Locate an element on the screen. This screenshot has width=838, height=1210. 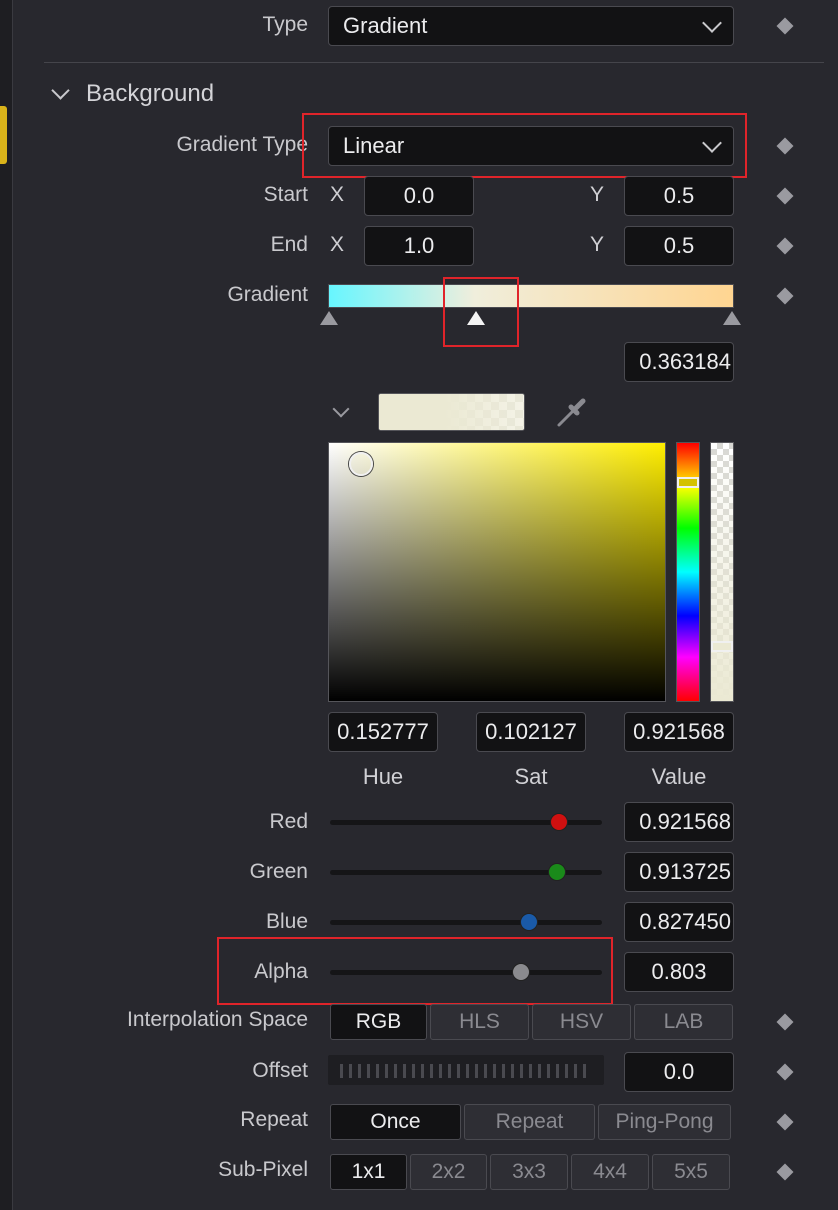
alpha-strip is located at coordinates (722, 572).